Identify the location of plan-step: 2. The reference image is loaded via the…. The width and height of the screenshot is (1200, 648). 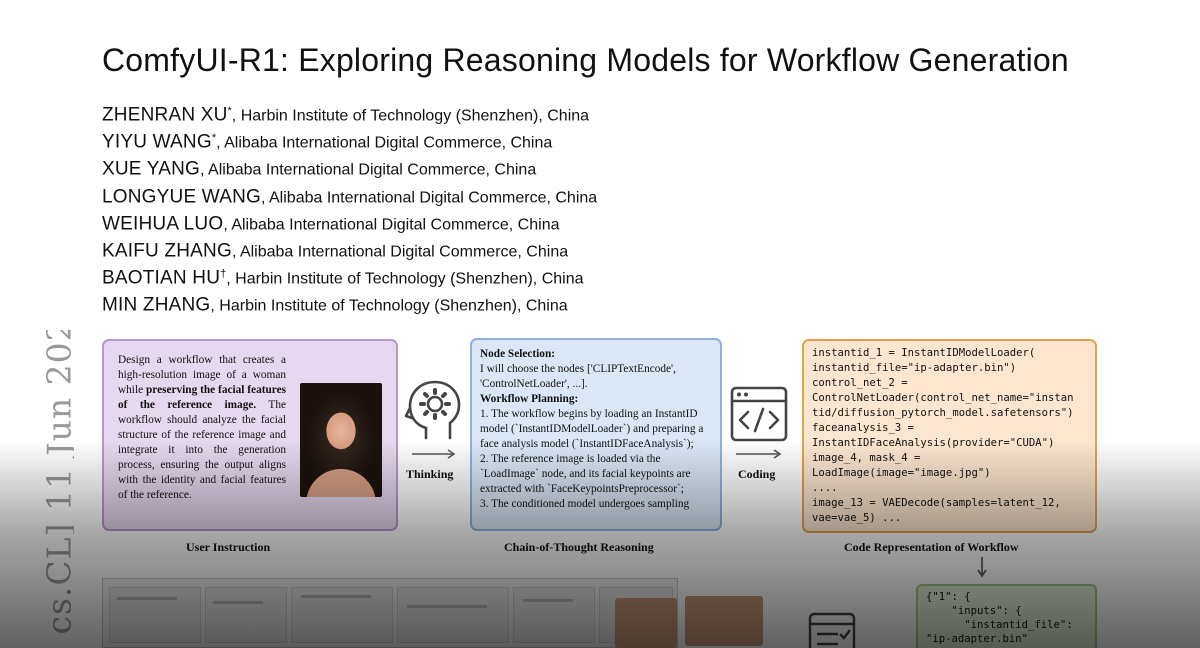
(585, 474).